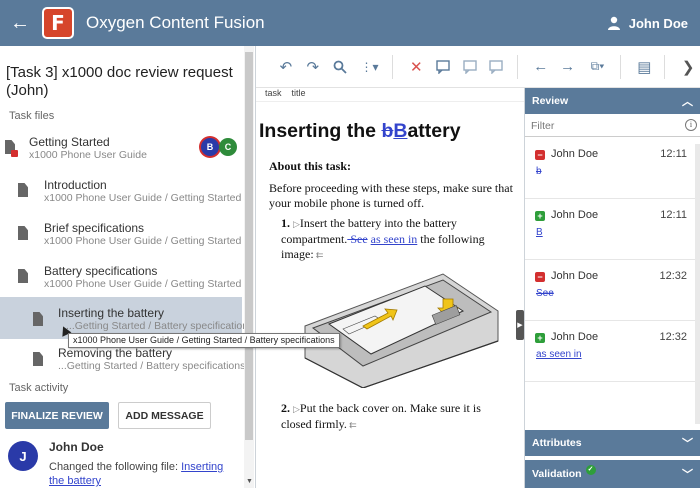 This screenshot has height=488, width=700. What do you see at coordinates (115, 467) in the screenshot?
I see `activity-text: Changed the following file:` at bounding box center [115, 467].